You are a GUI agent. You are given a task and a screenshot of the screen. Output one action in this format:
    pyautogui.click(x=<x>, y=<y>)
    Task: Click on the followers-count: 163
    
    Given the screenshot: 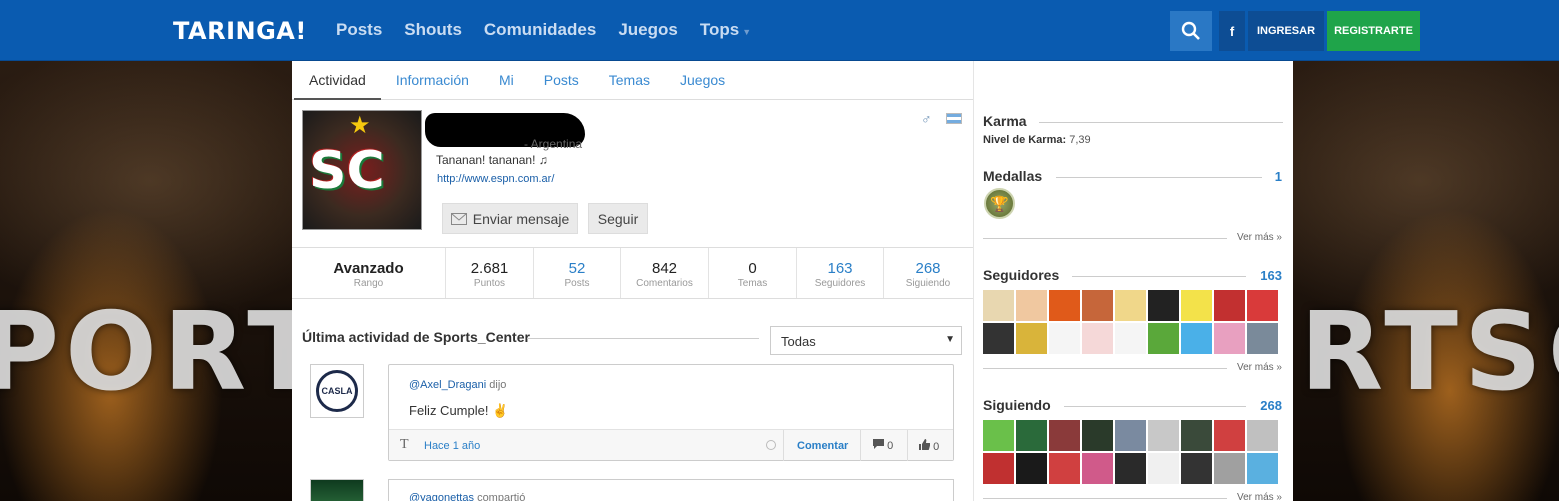 What is the action you would take?
    pyautogui.click(x=1271, y=275)
    